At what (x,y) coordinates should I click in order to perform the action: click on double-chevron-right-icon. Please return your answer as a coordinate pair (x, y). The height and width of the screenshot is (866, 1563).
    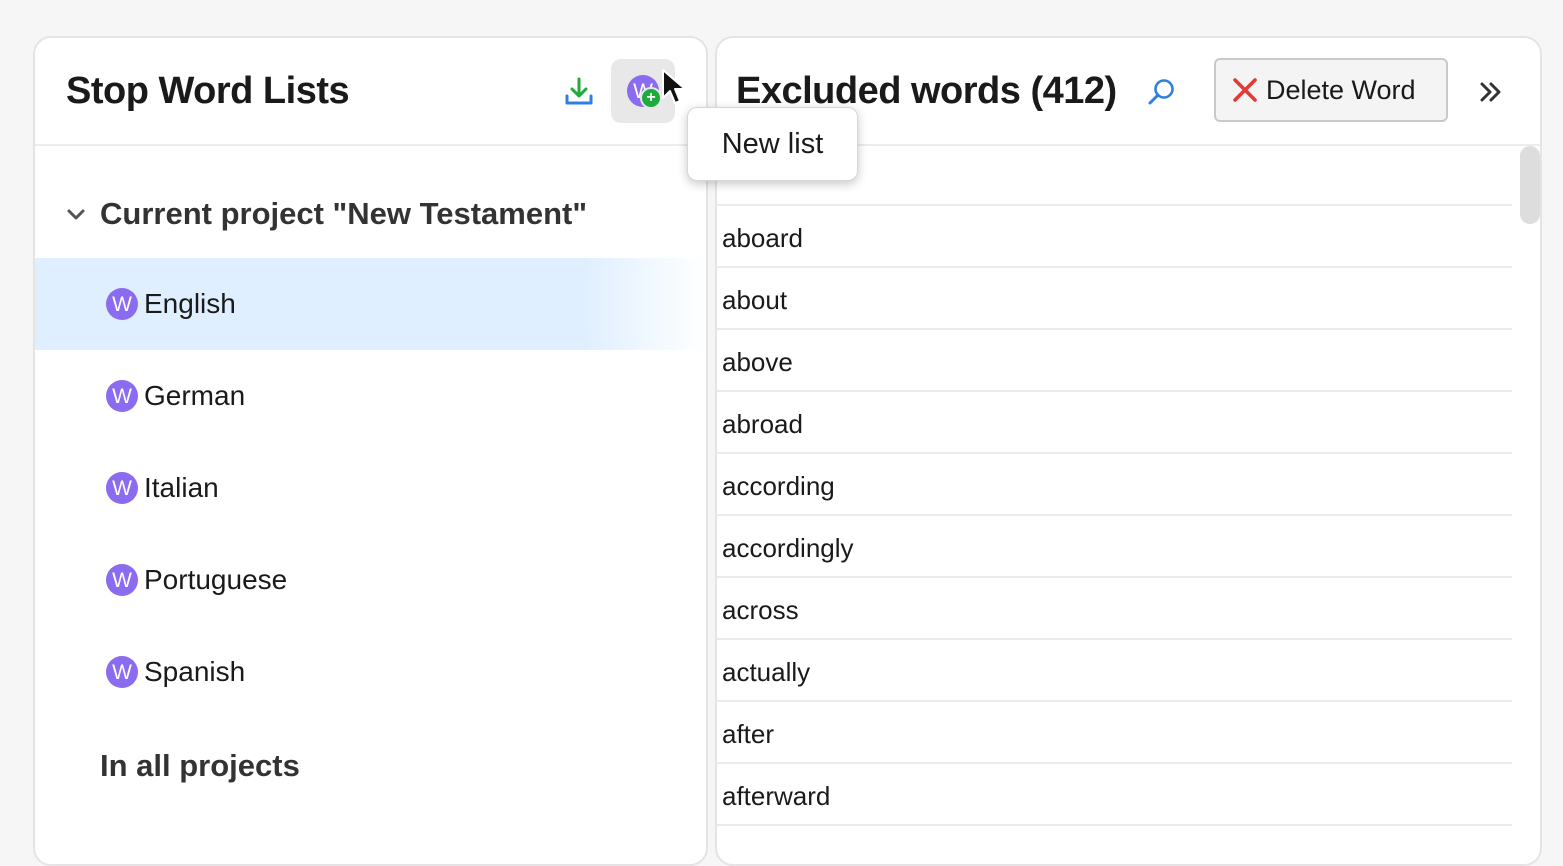
    Looking at the image, I should click on (1490, 92).